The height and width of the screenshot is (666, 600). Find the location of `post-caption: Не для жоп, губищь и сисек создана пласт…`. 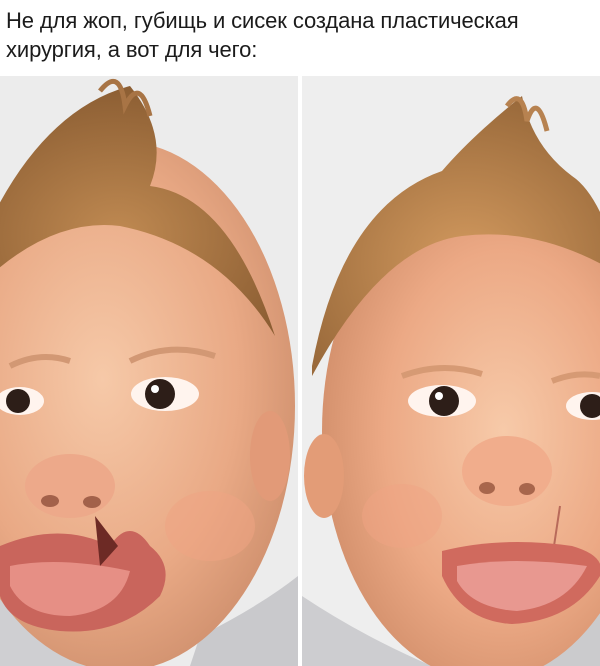

post-caption: Не для жоп, губищь и сисек создана пласт… is located at coordinates (262, 35).